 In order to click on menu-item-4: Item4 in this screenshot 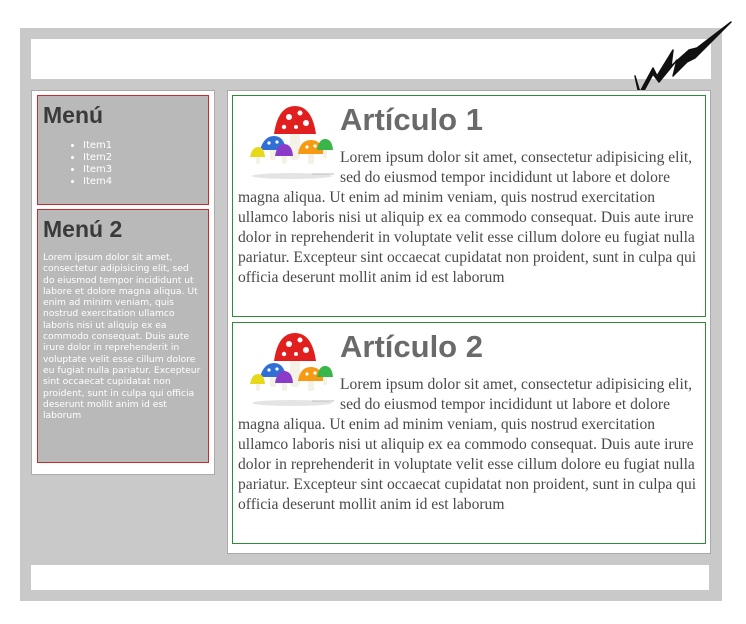, I will do `click(143, 182)`.